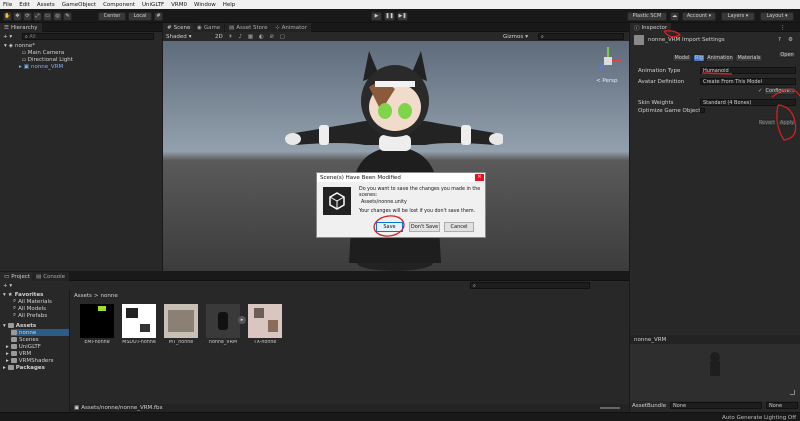  I want to click on account-dropdown: Account ▾, so click(699, 16).